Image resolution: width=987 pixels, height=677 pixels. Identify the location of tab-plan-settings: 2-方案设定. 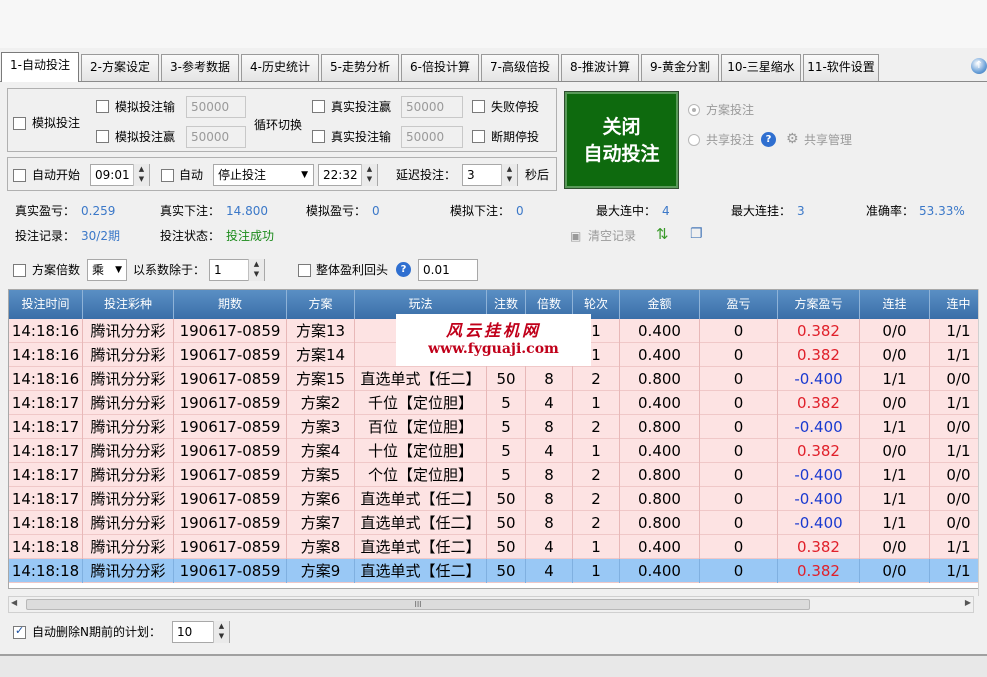
(120, 67).